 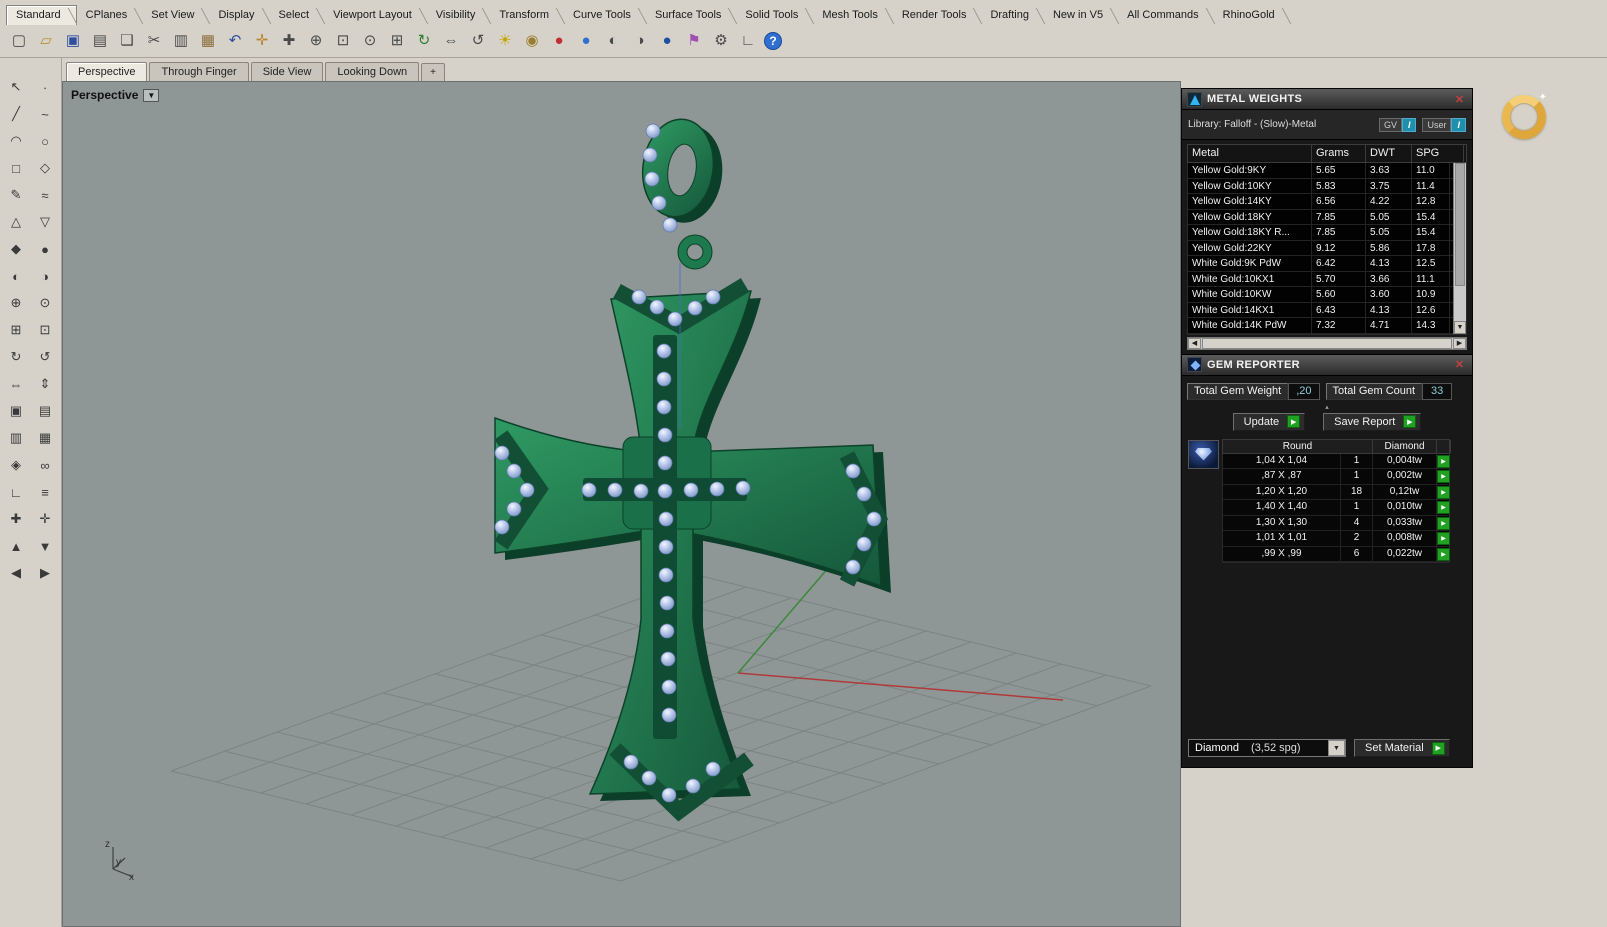 What do you see at coordinates (16, 384) in the screenshot?
I see `mirror-tool-icon: ⇔` at bounding box center [16, 384].